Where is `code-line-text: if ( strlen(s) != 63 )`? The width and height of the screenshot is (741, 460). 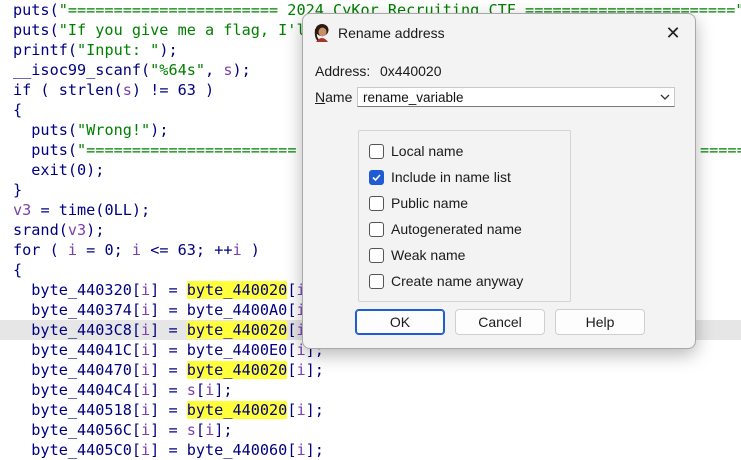 code-line-text: if ( strlen(s) != 63 ) is located at coordinates (113, 90).